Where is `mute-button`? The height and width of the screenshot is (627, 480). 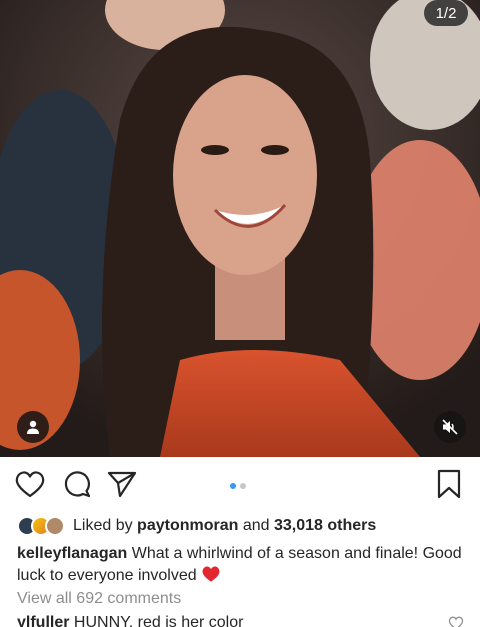 mute-button is located at coordinates (450, 427).